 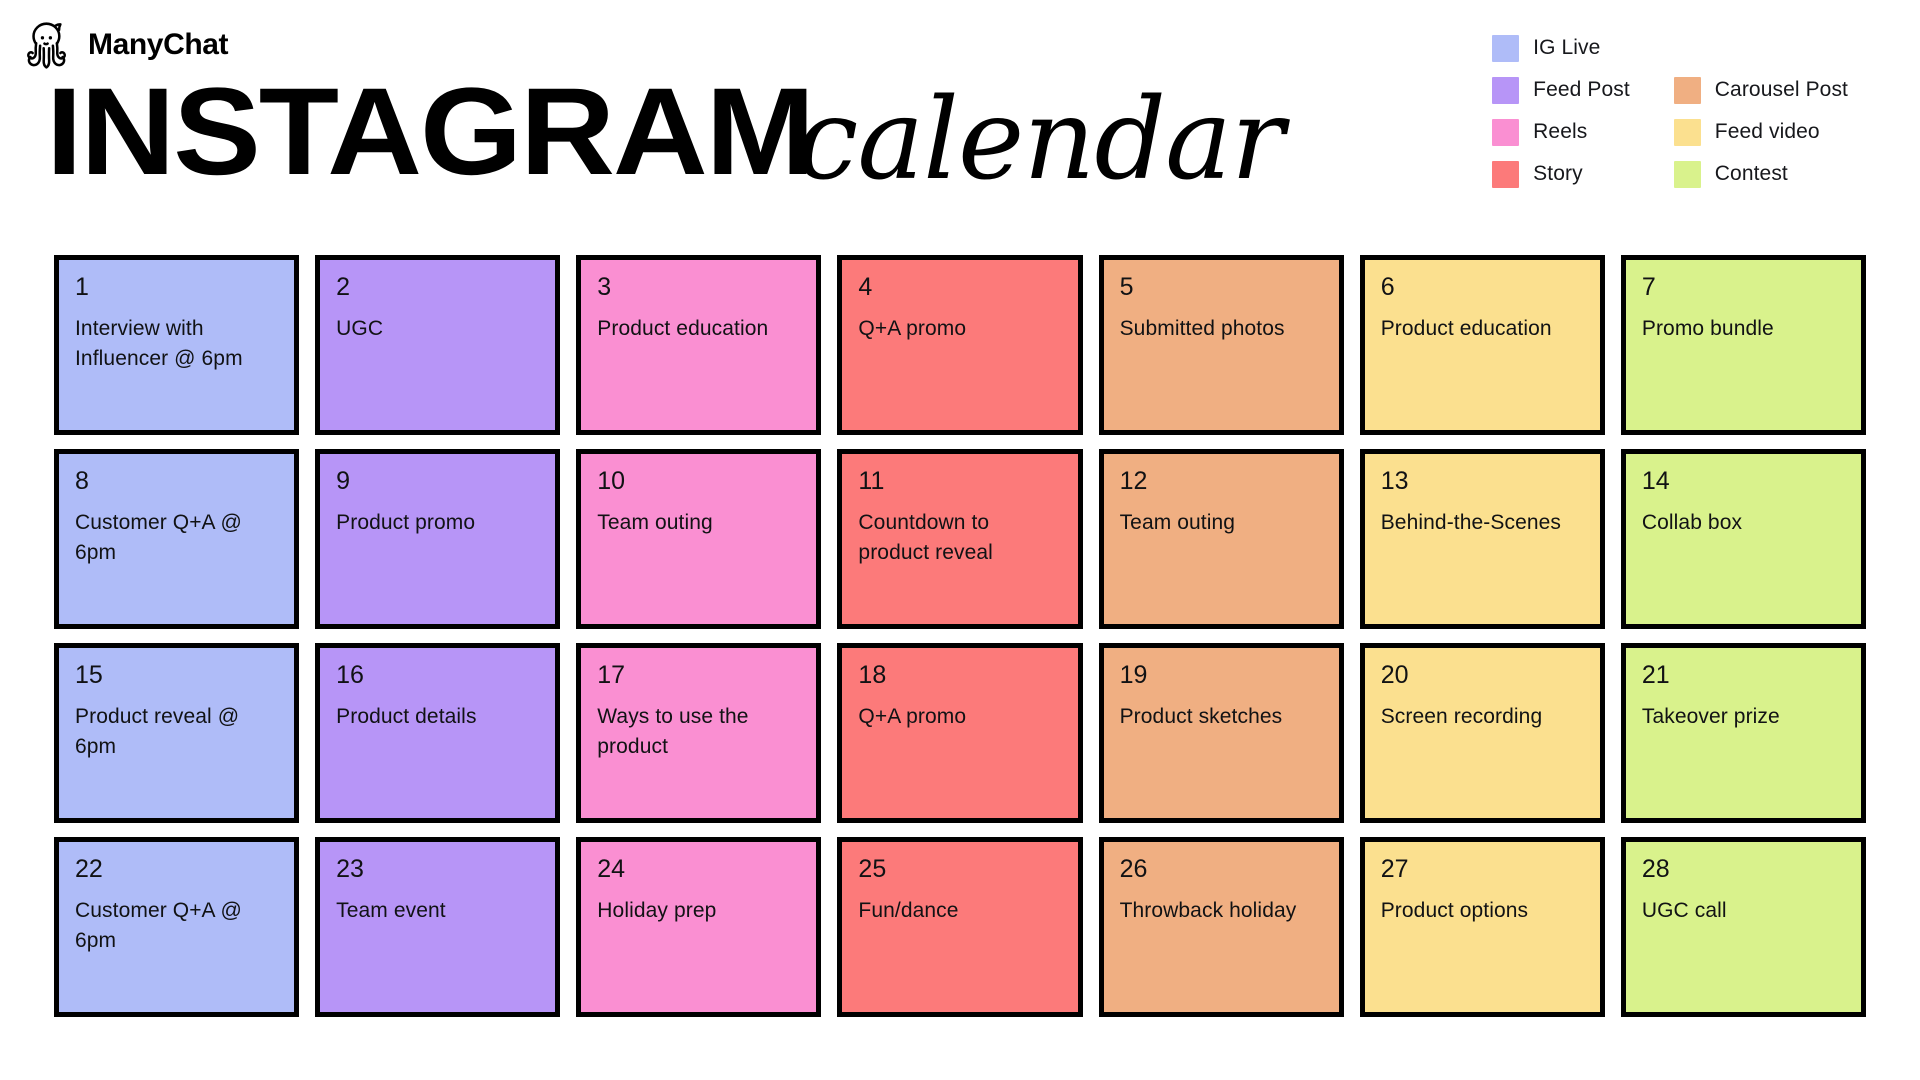 I want to click on legend-item-feed-video: Feed video, so click(x=1760, y=132).